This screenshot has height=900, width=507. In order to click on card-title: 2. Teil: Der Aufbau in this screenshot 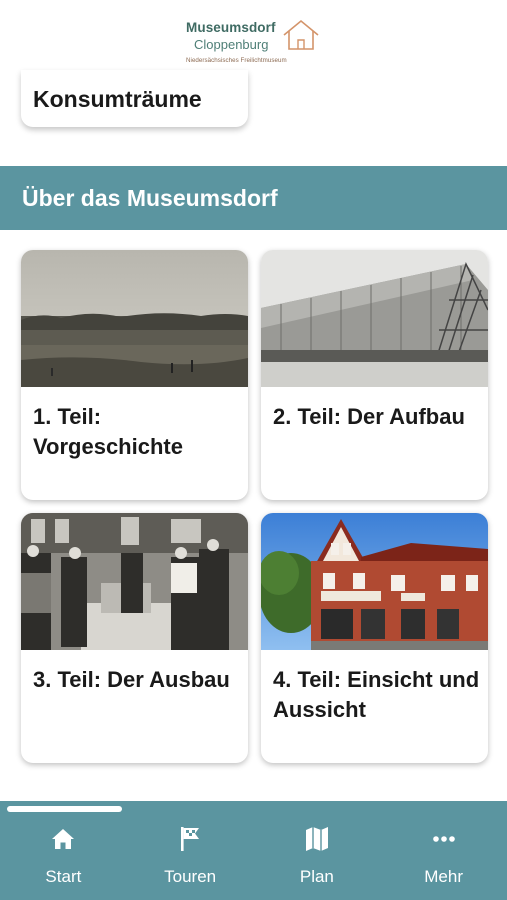, I will do `click(369, 416)`.